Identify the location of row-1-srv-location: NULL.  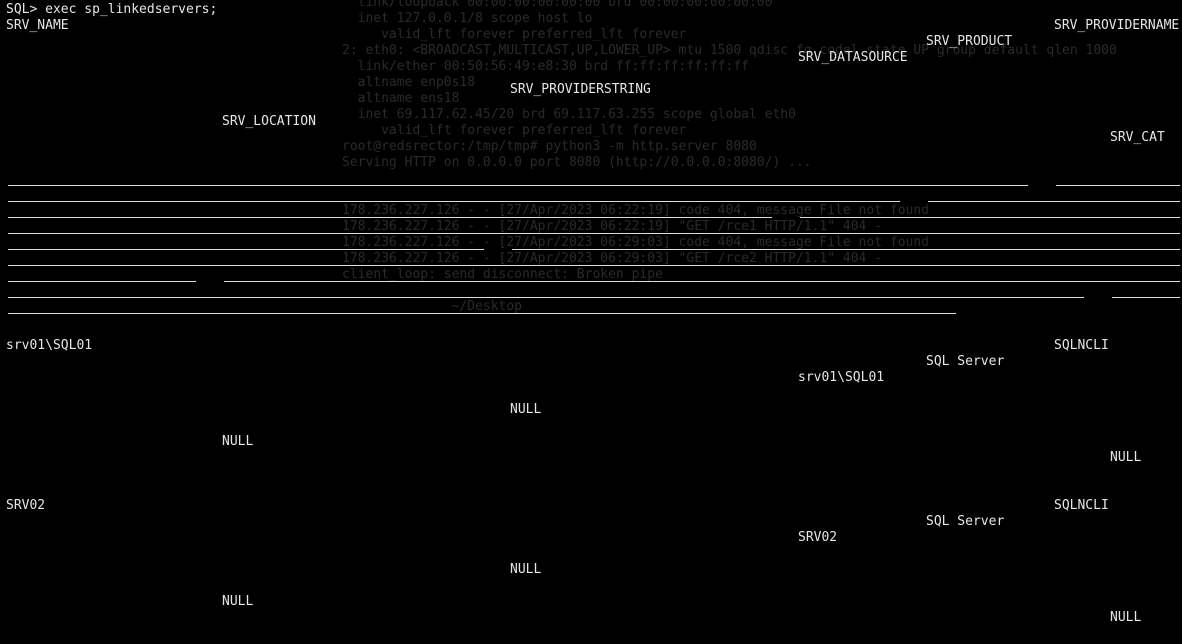
(238, 441).